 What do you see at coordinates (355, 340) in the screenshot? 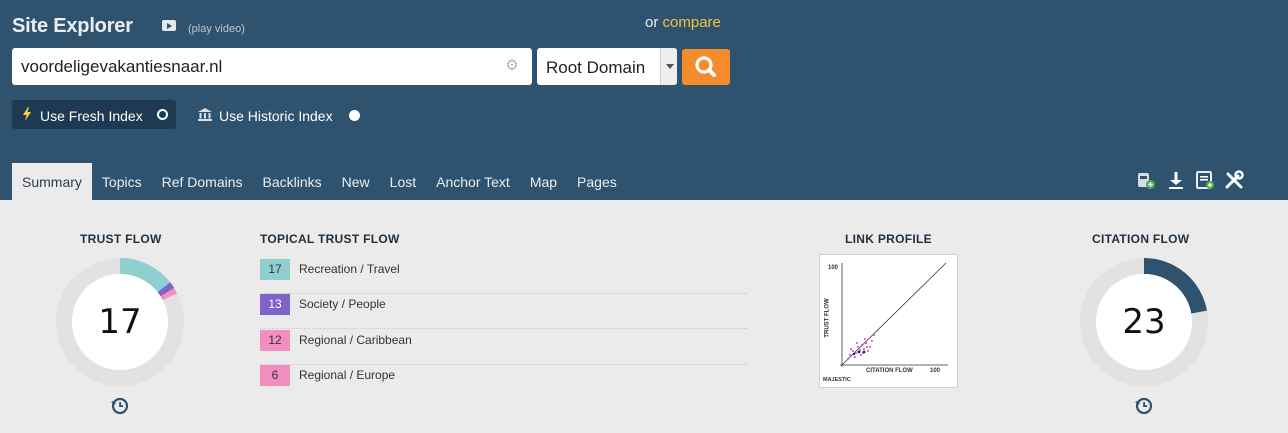
I see `topic-label: Regional / Caribbean` at bounding box center [355, 340].